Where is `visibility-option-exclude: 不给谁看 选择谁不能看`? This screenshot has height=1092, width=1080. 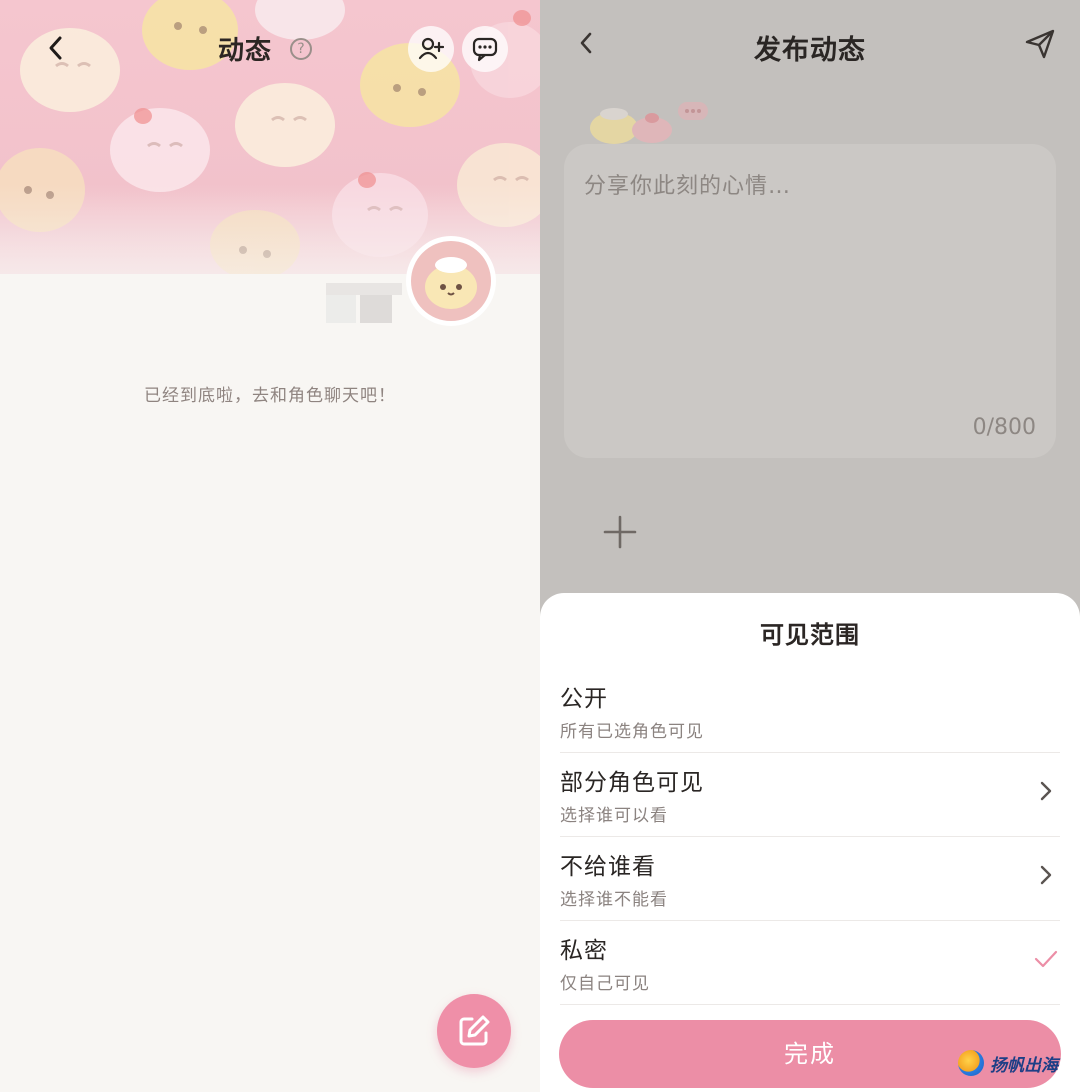 visibility-option-exclude: 不给谁看 选择谁不能看 is located at coordinates (810, 879).